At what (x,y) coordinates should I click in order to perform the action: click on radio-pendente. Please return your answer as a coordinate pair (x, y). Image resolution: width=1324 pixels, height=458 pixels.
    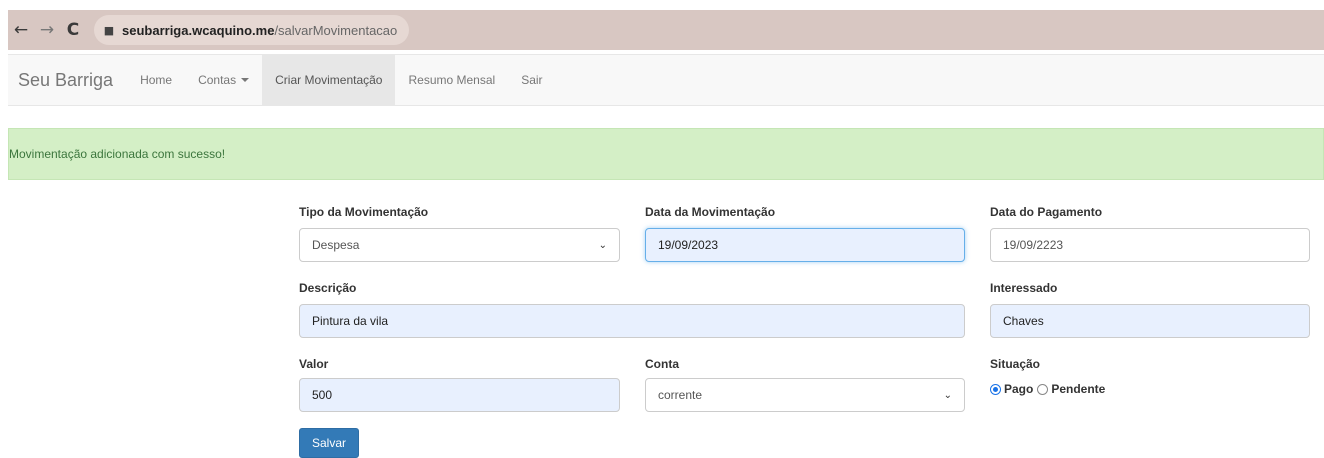
    Looking at the image, I should click on (1043, 389).